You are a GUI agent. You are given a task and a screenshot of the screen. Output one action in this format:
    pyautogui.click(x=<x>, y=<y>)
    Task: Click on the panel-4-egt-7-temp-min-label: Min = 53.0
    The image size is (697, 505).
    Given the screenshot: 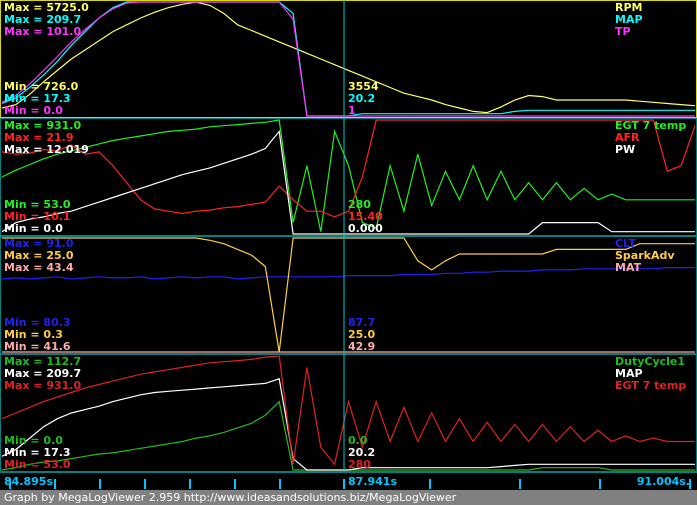 What is the action you would take?
    pyautogui.click(x=37, y=464)
    